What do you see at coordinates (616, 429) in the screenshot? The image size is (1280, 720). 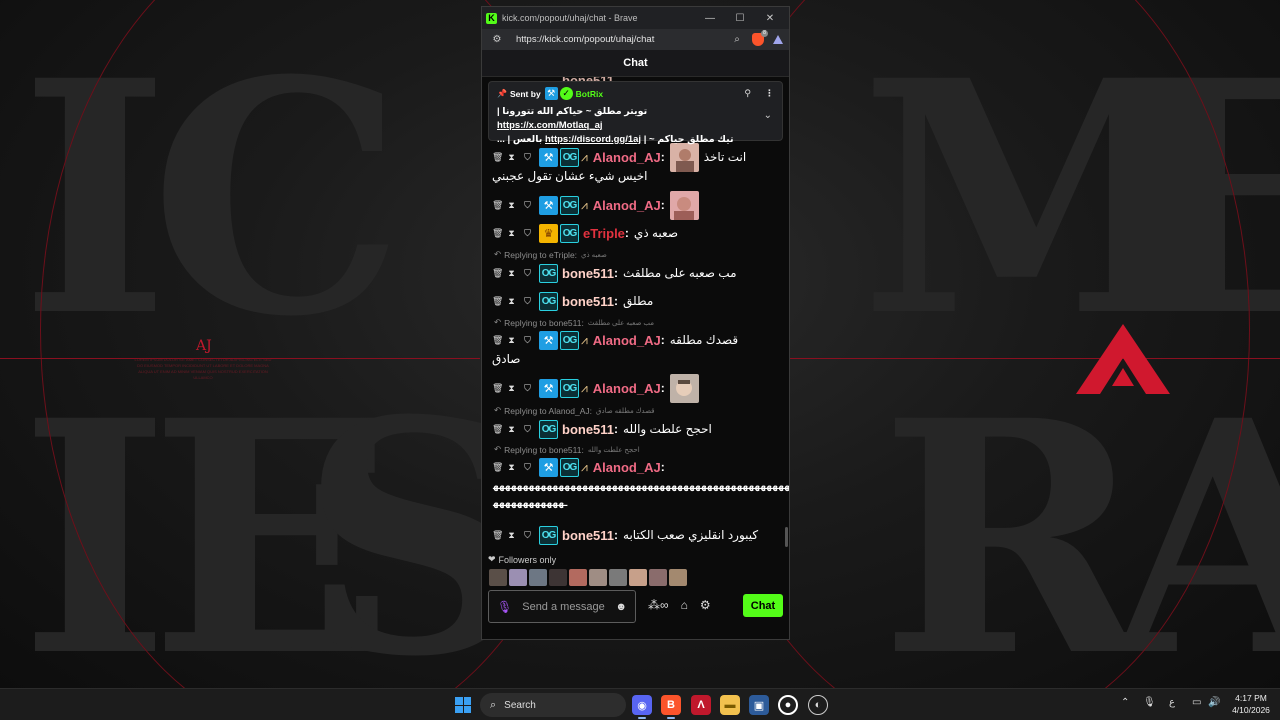 I see `colon: :` at bounding box center [616, 429].